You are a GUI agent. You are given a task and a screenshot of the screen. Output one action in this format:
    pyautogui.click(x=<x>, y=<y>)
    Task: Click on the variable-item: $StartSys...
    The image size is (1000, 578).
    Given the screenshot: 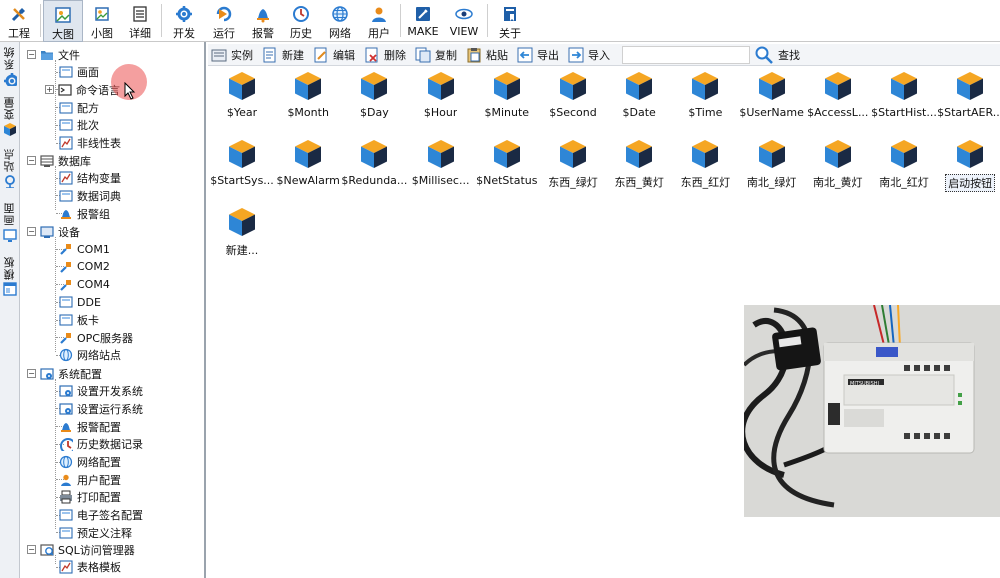 What is the action you would take?
    pyautogui.click(x=242, y=163)
    